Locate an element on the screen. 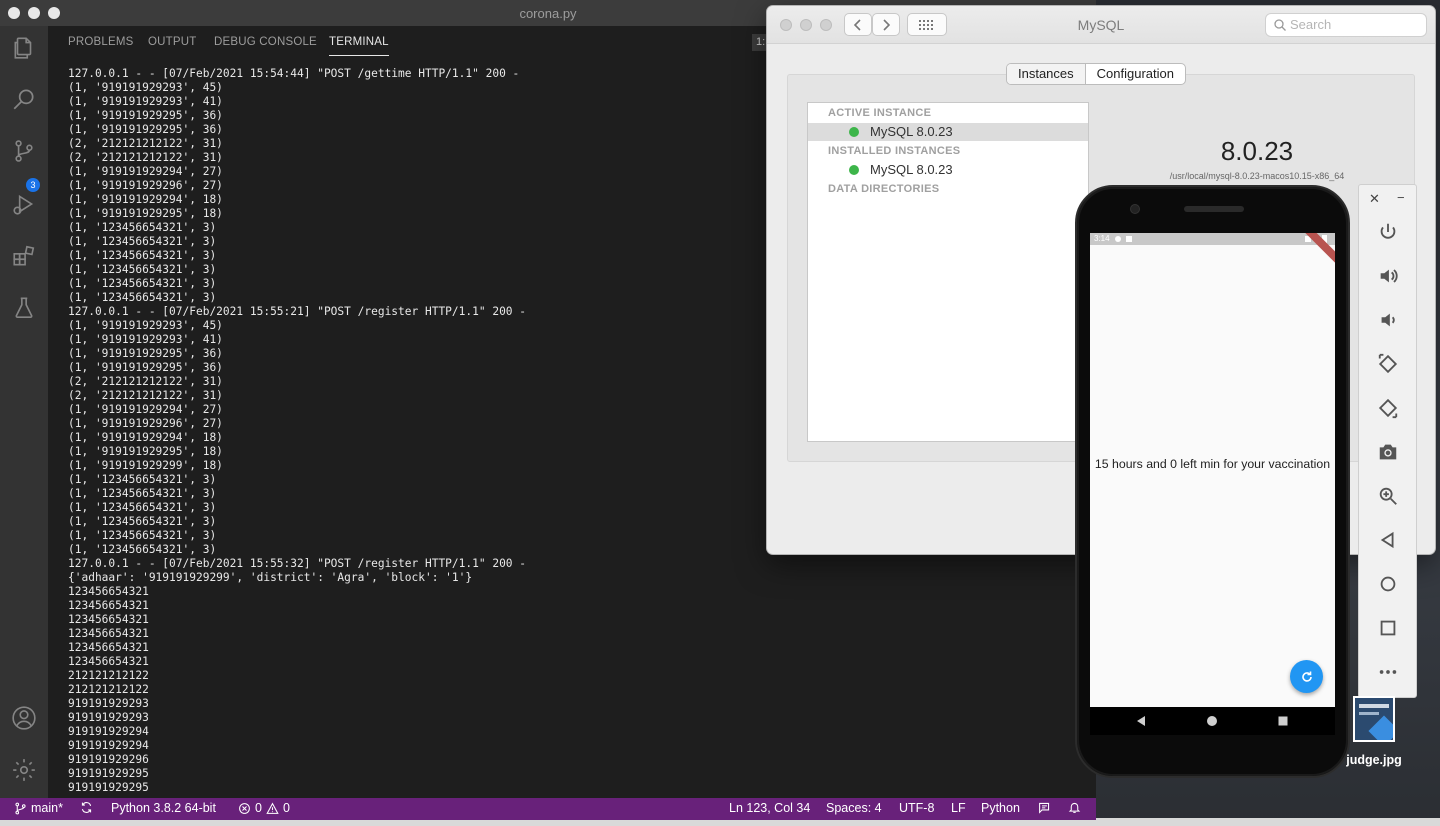  refresh-fab-button is located at coordinates (1306, 676).